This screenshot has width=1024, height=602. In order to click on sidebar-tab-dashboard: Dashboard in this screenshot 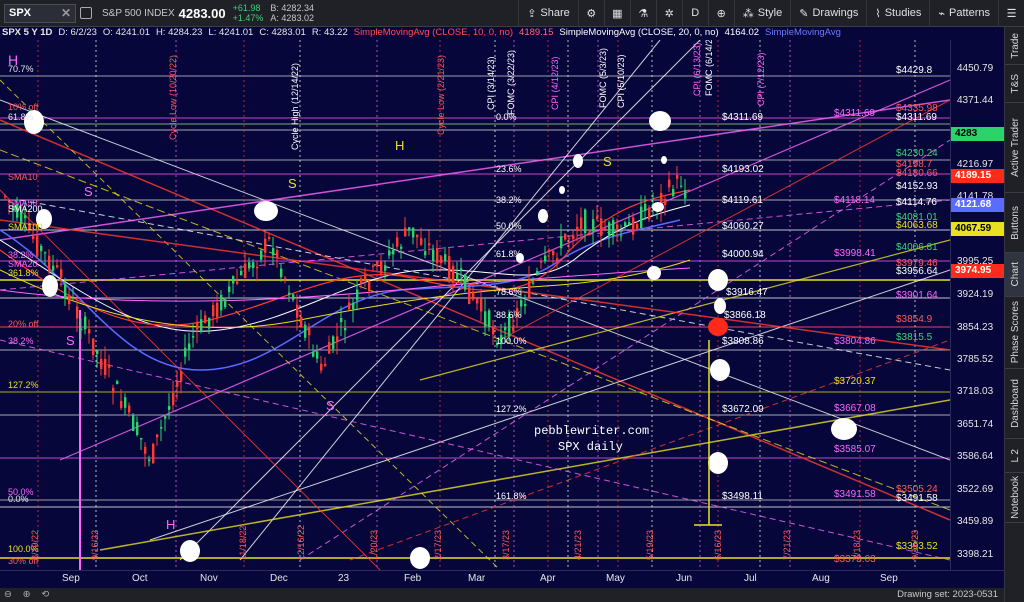, I will do `click(1014, 404)`.